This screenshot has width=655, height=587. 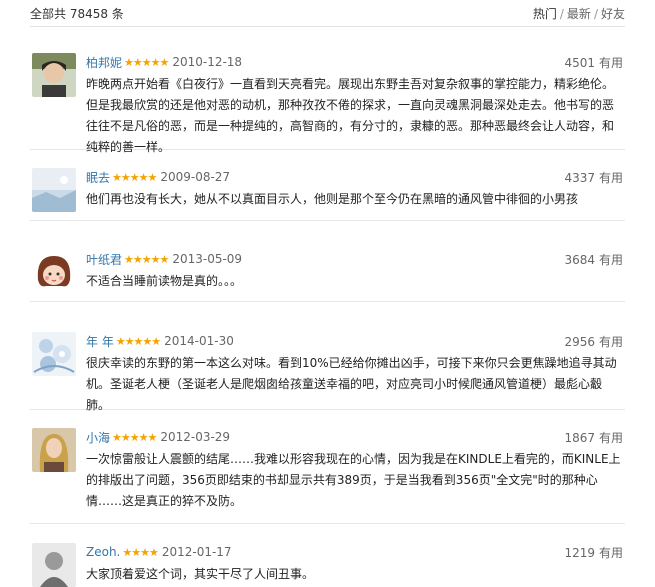 I want to click on vote-area: 1219 有用, so click(x=593, y=552).